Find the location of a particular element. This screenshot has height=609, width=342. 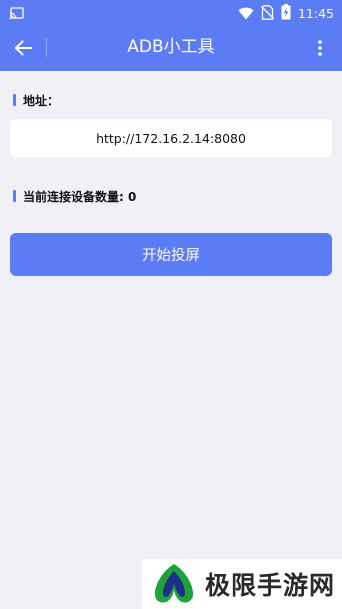

wifi-icon is located at coordinates (246, 14).